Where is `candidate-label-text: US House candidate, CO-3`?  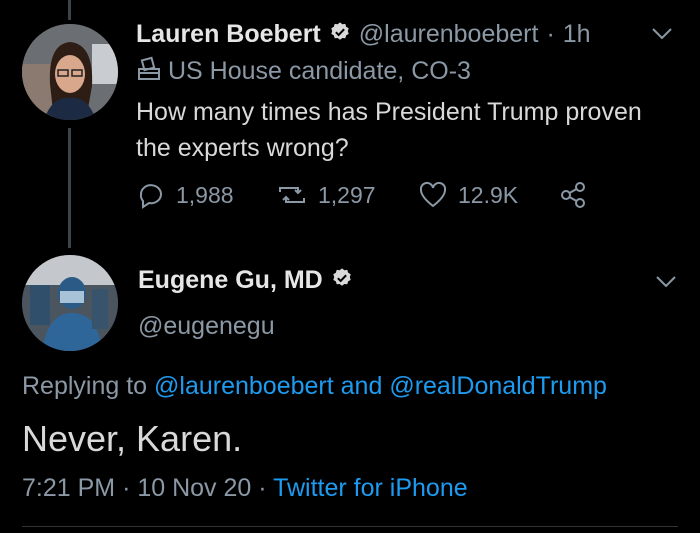
candidate-label-text: US House candidate, CO-3 is located at coordinates (319, 71).